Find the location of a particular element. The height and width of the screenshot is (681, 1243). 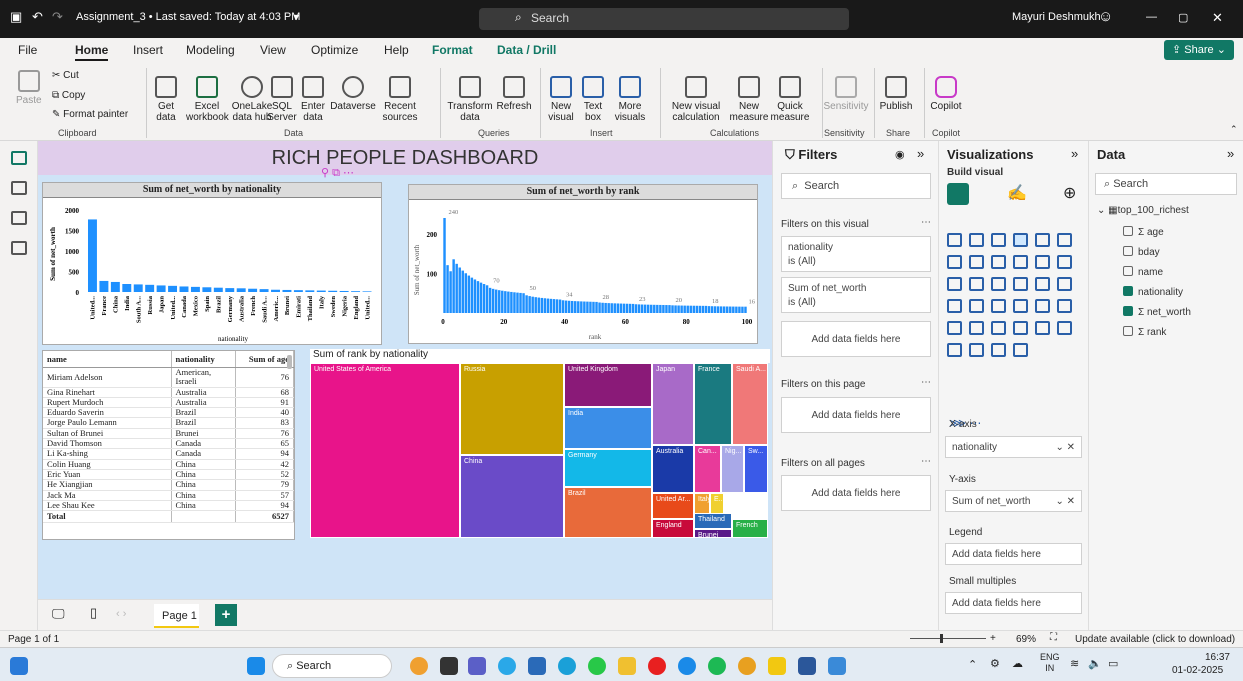

tray-app-icon: ⚙ is located at coordinates (995, 663).